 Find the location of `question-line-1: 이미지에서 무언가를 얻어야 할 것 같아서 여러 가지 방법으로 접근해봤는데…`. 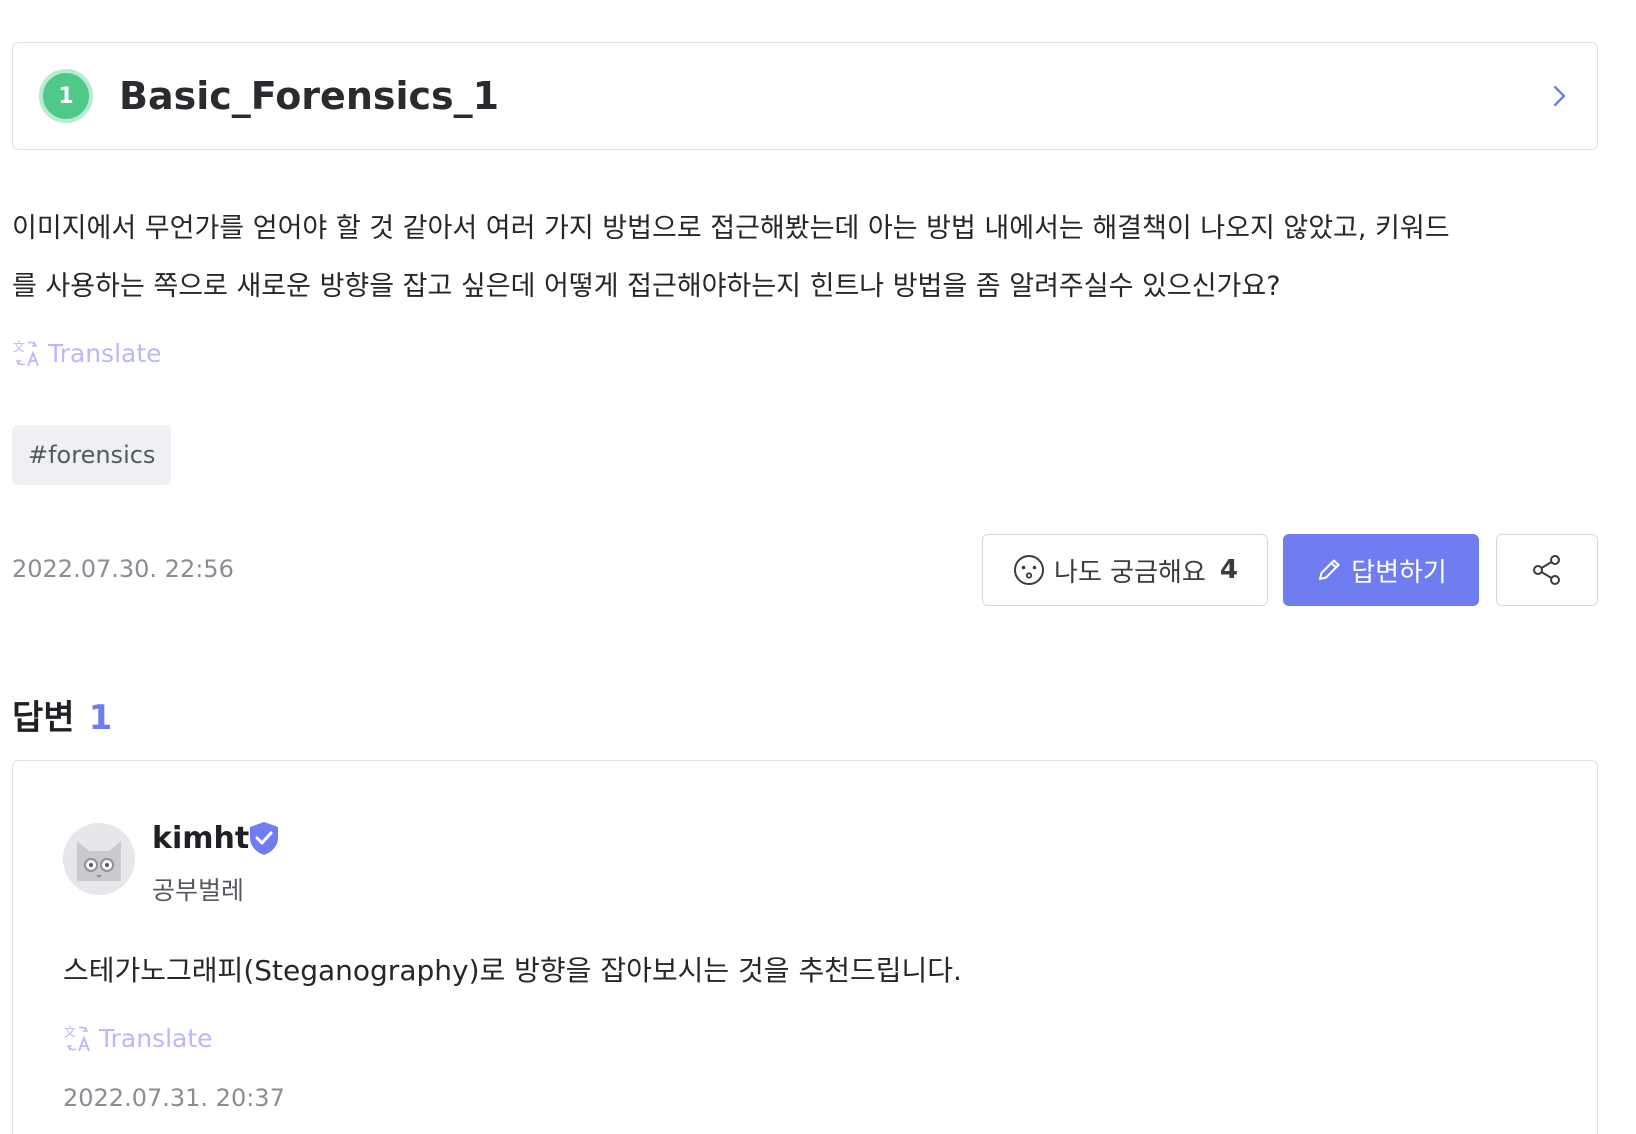

question-line-1: 이미지에서 무언가를 얻어야 할 것 같아서 여러 가지 방법으로 접근해봤는데… is located at coordinates (731, 228).